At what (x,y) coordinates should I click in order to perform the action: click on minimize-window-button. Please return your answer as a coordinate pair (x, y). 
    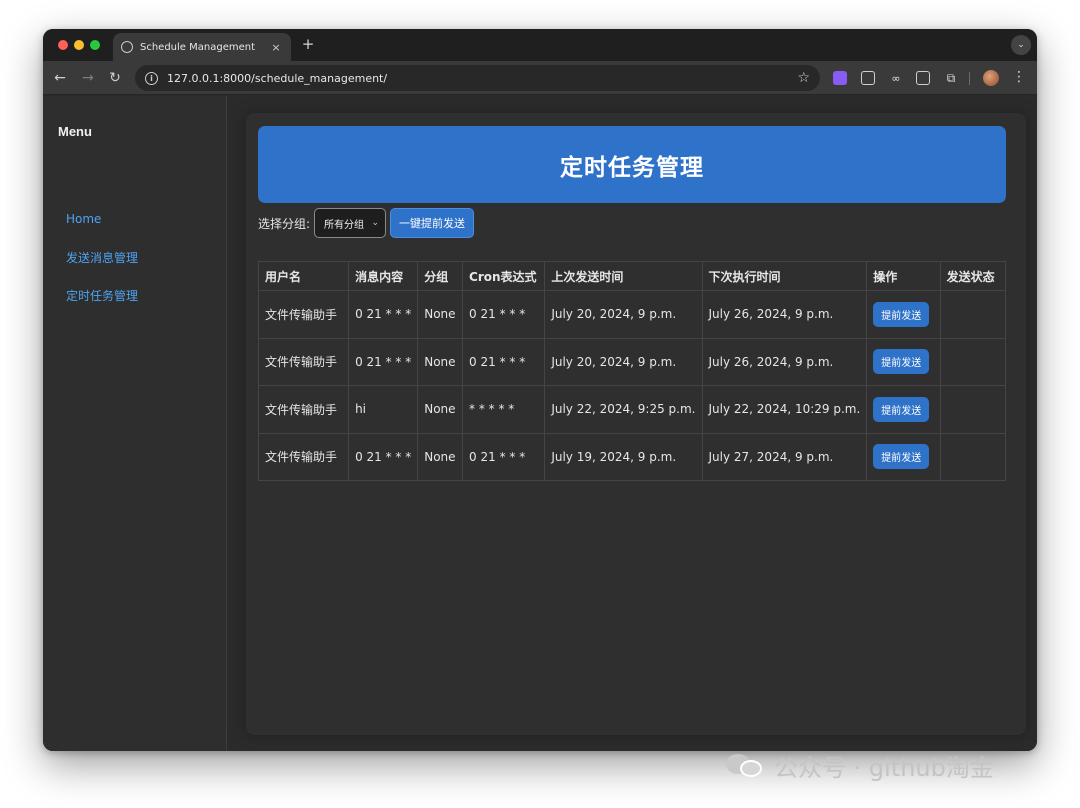
    Looking at the image, I should click on (79, 45).